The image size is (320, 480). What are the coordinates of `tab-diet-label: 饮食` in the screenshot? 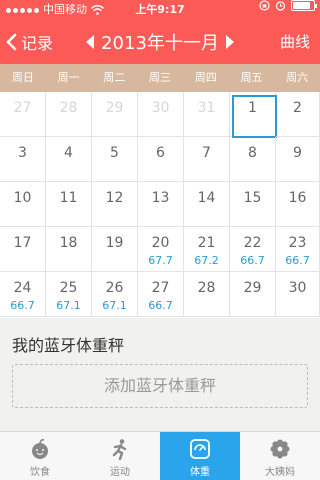 It's located at (40, 472).